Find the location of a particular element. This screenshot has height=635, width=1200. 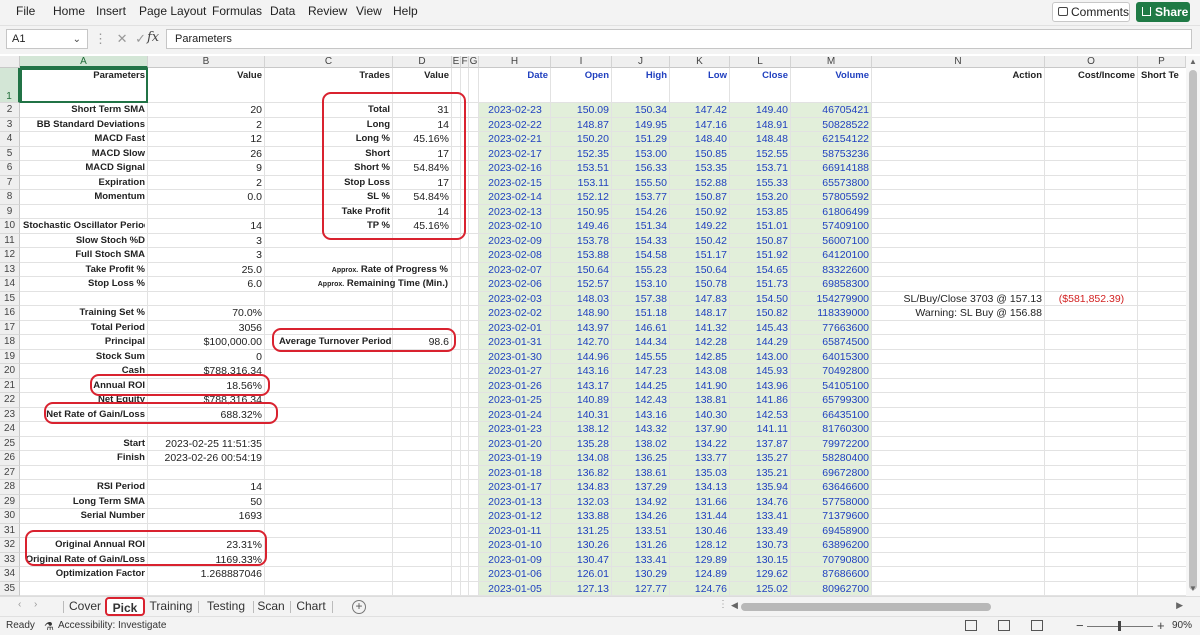

header-cell-l: Close is located at coordinates (760, 76).